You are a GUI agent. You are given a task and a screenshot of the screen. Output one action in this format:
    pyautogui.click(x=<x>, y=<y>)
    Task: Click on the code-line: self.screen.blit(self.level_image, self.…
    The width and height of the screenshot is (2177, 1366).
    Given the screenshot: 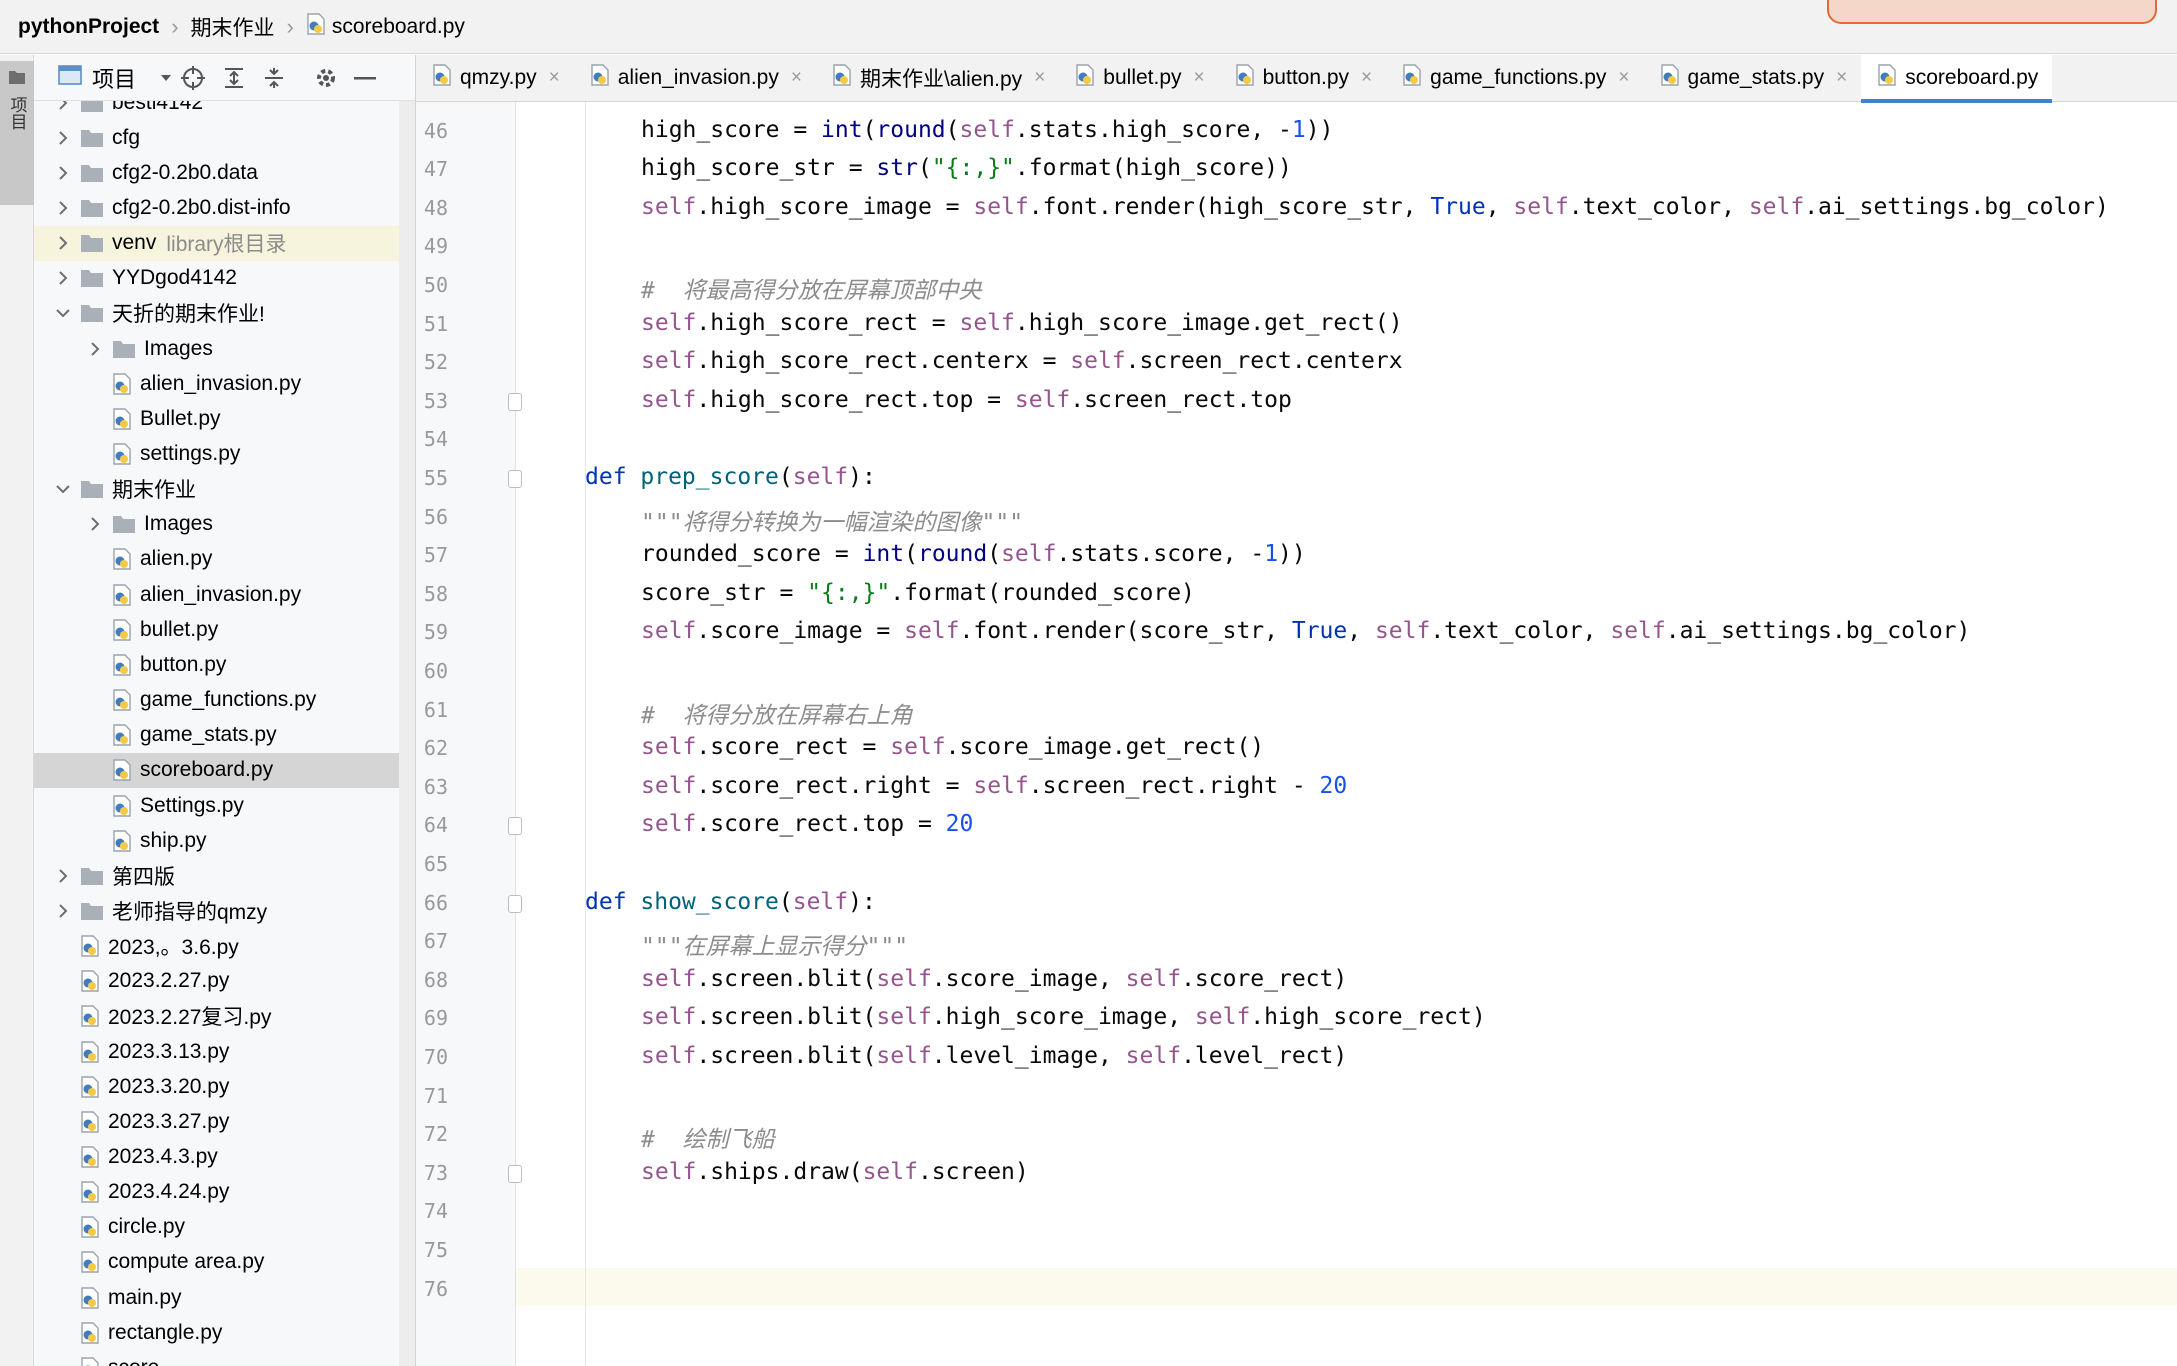 What is the action you would take?
    pyautogui.click(x=994, y=1056)
    